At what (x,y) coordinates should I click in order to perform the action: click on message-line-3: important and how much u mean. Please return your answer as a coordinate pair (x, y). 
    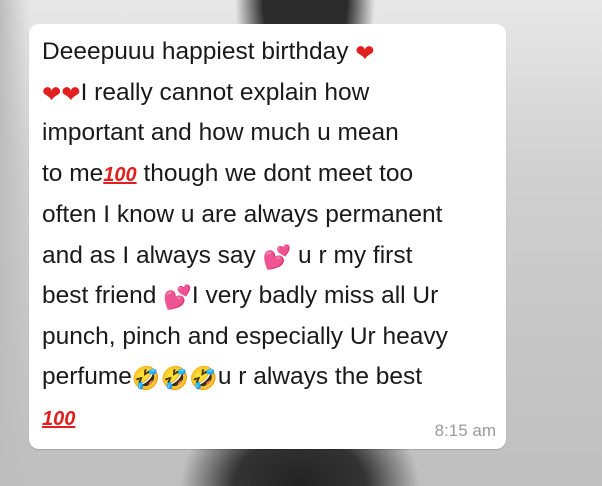
    Looking at the image, I should click on (220, 132).